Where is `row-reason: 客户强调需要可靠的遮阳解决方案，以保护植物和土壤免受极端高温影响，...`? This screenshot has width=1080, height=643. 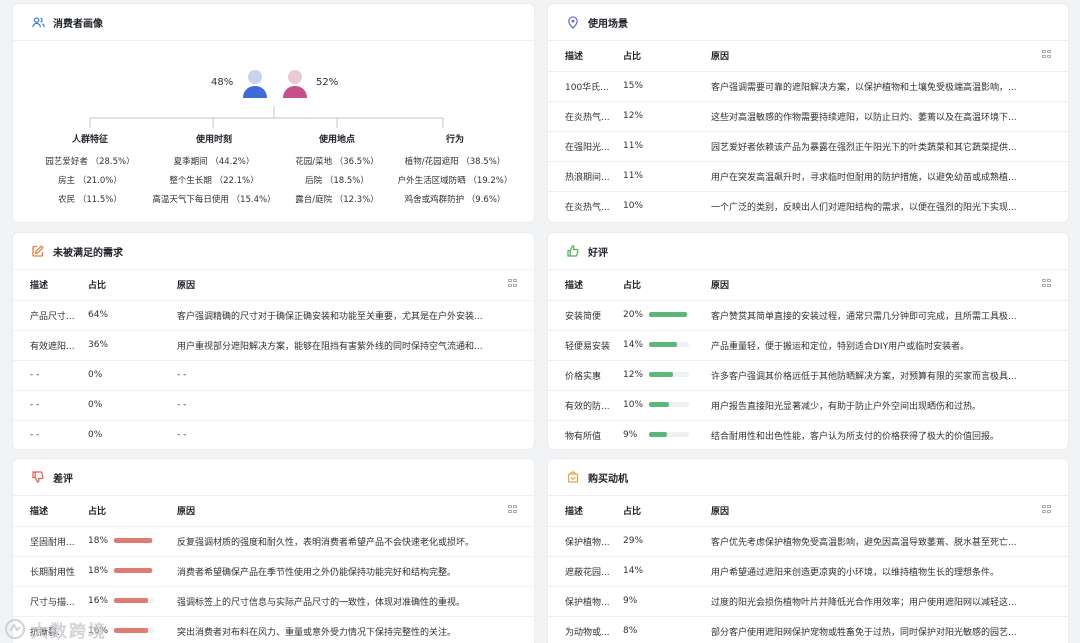 row-reason: 客户强调需要可靠的遮阳解决方案，以保护植物和土壤免受极端高温影响，... is located at coordinates (876, 85).